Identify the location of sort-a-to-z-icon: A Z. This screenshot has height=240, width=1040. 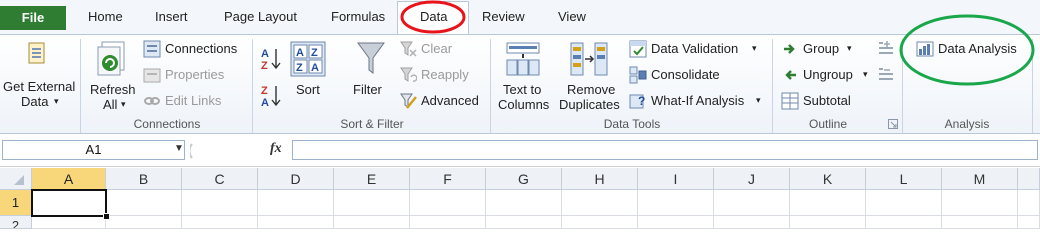
(271, 60).